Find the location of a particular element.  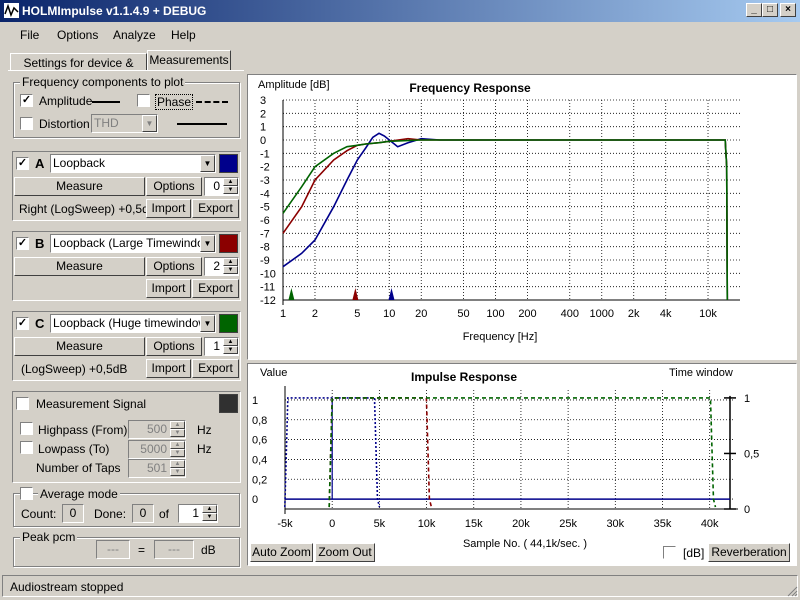

phase-checkbox is located at coordinates (143, 100).